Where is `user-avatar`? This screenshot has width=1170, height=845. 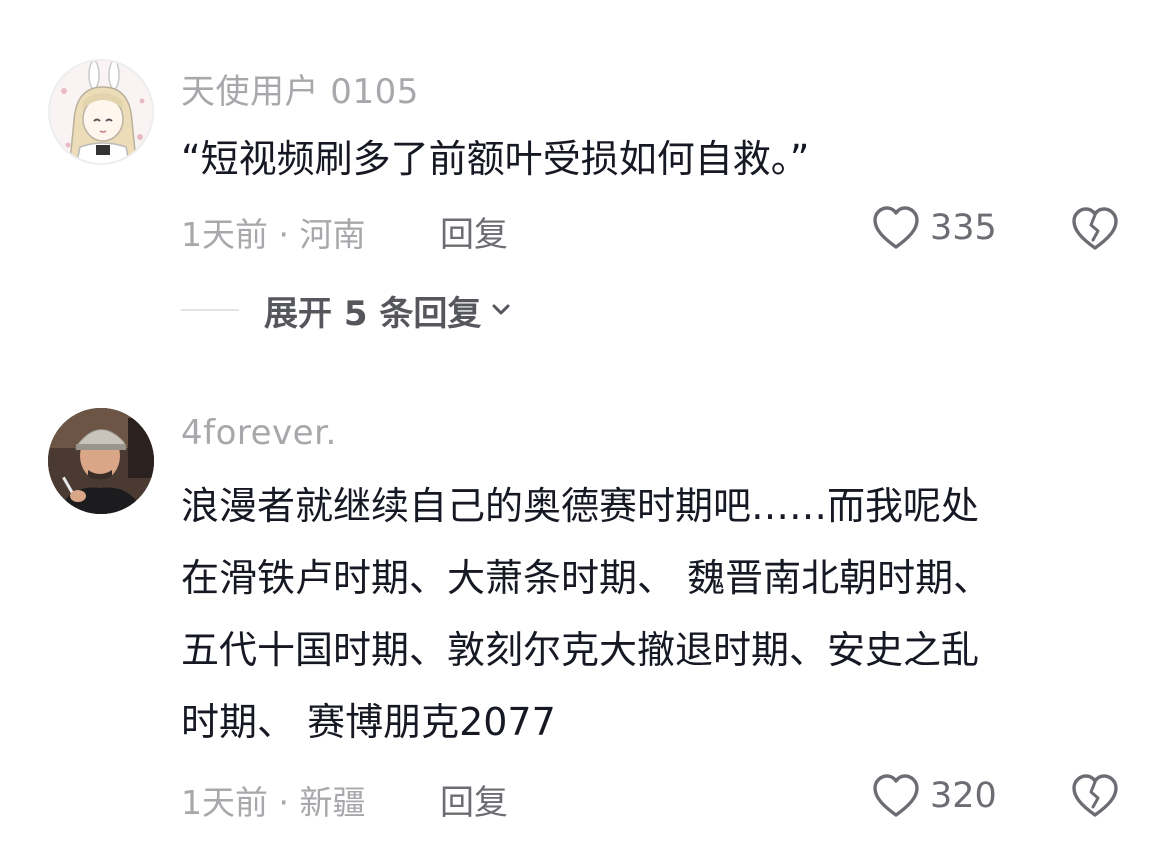
user-avatar is located at coordinates (101, 461).